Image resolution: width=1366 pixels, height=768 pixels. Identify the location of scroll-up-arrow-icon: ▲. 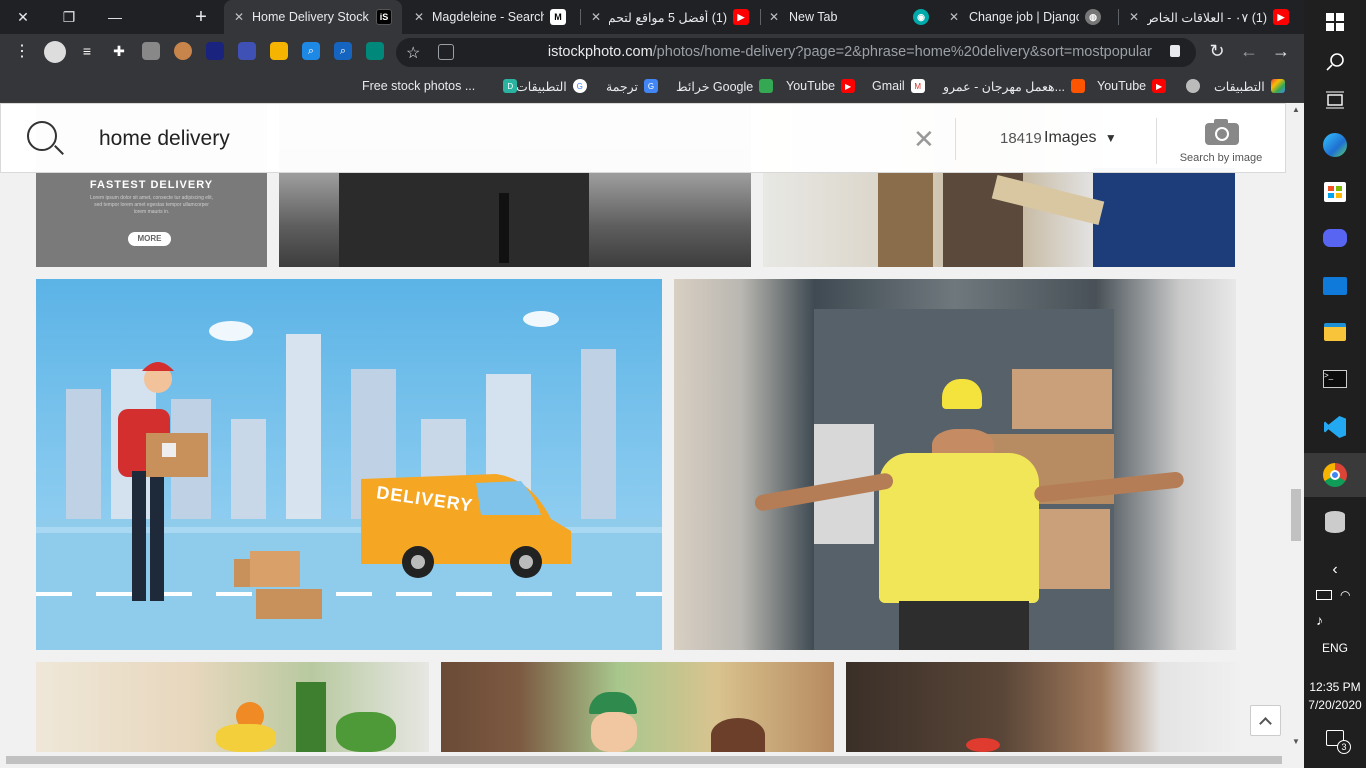
(1296, 109).